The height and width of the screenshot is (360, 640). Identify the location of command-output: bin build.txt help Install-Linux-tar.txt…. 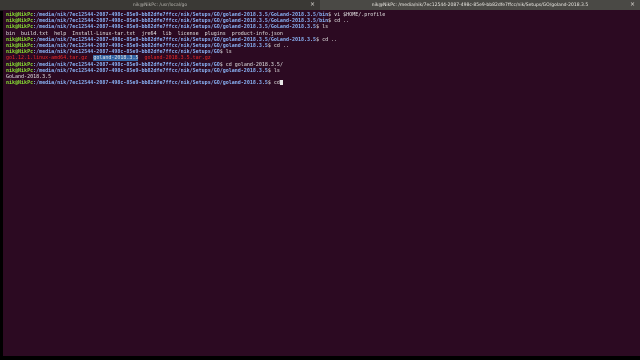
(144, 33).